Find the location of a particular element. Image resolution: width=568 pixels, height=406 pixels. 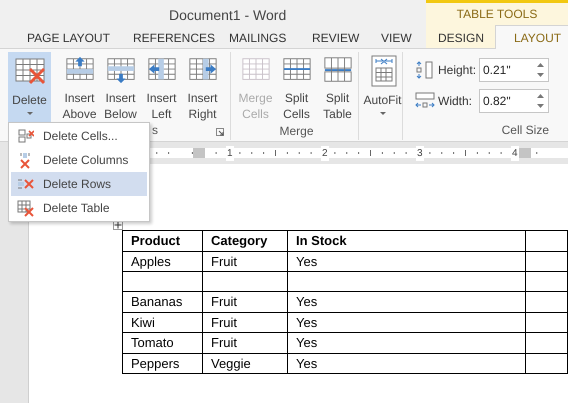

table-cell: Kiwi is located at coordinates (143, 322).